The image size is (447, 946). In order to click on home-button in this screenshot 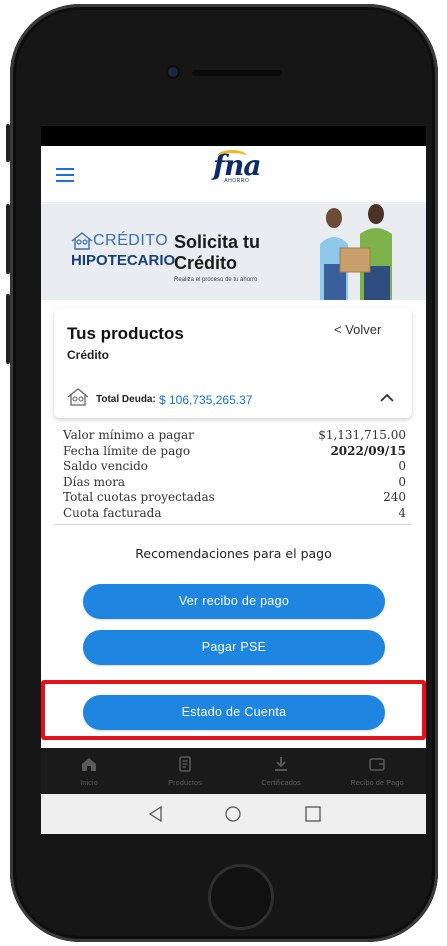, I will do `click(241, 897)`.